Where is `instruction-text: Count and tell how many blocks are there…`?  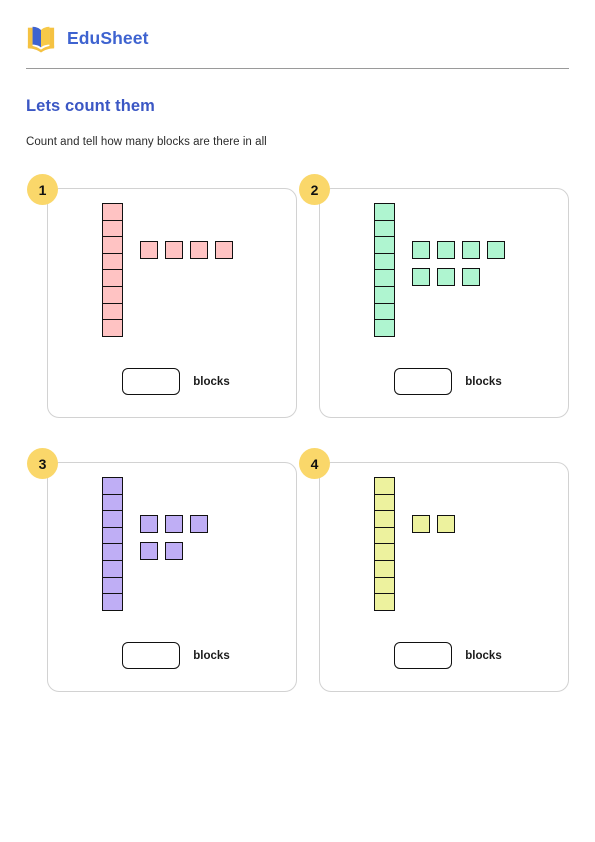 instruction-text: Count and tell how many blocks are there… is located at coordinates (146, 142).